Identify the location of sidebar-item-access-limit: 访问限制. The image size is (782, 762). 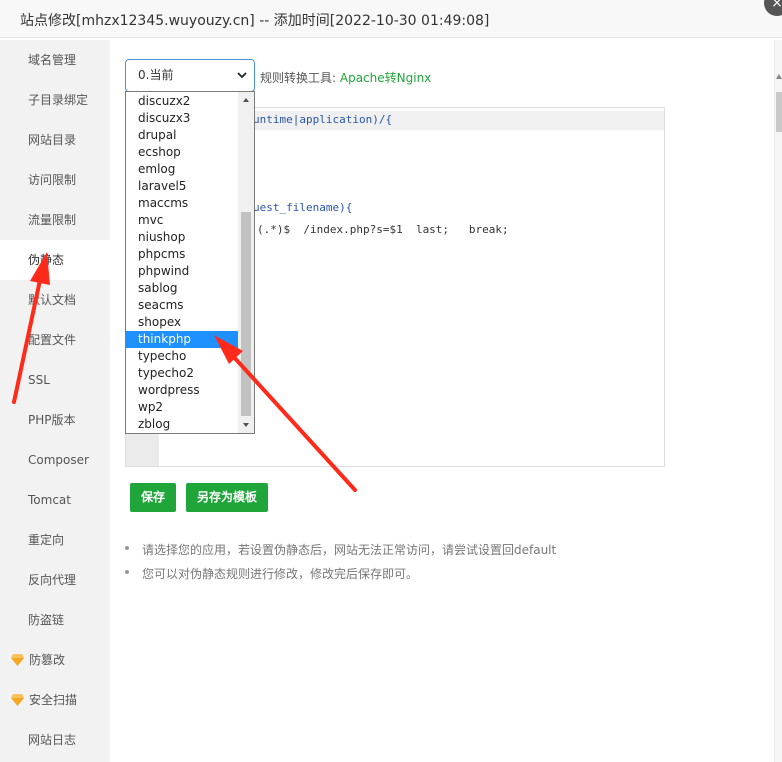
(55, 180).